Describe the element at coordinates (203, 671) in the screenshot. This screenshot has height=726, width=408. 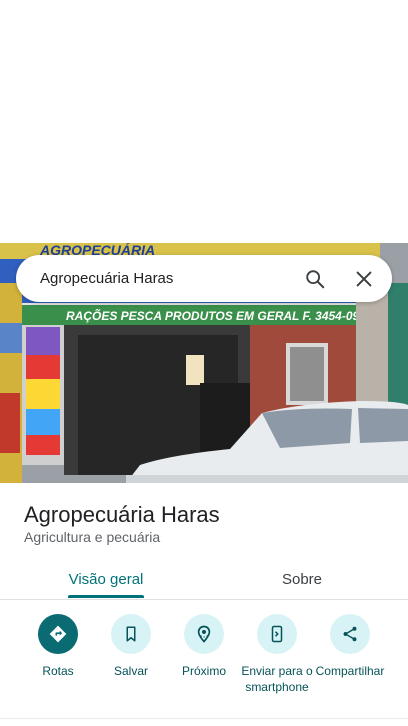
I see `nearby-label: Próximo` at that location.